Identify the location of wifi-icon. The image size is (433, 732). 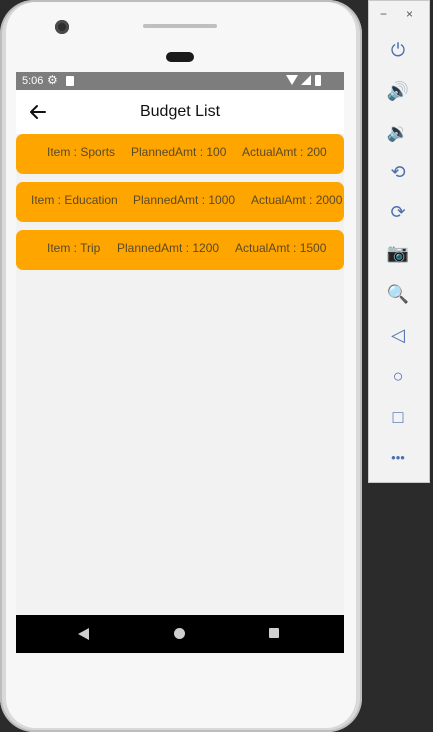
(292, 80).